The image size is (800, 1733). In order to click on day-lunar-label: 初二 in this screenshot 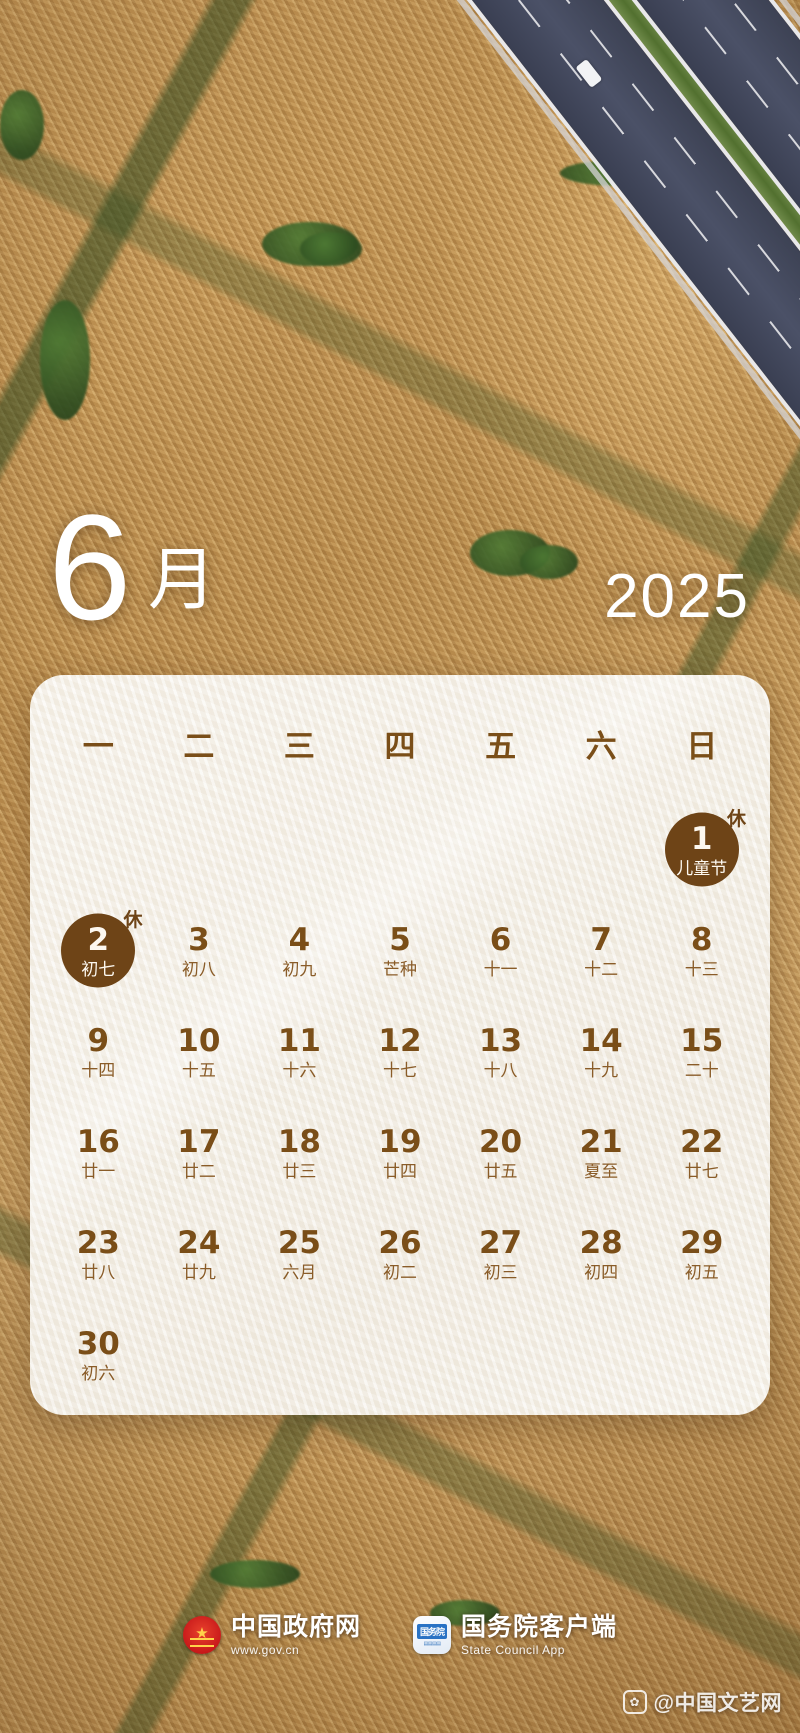, I will do `click(399, 1273)`.